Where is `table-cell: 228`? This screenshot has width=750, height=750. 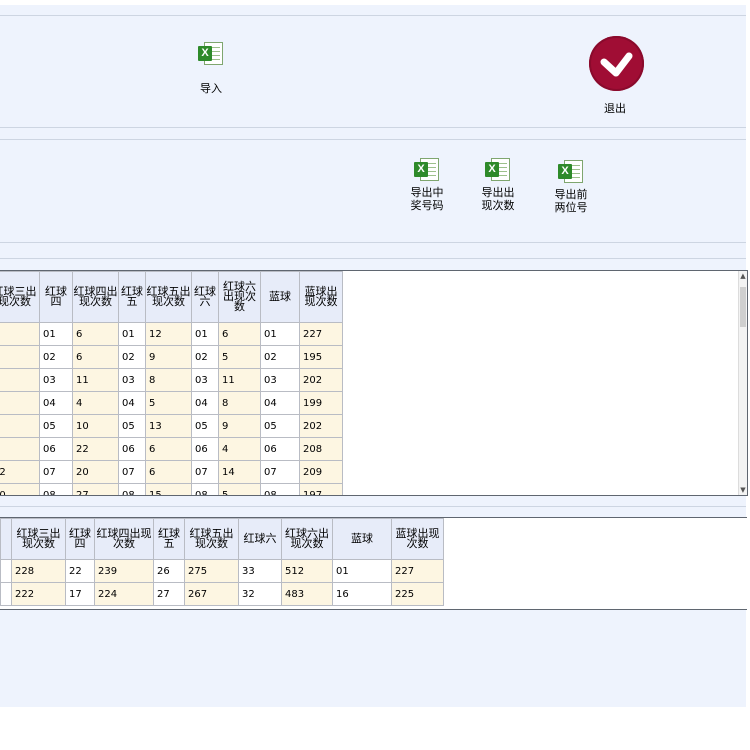
table-cell: 228 is located at coordinates (38, 571).